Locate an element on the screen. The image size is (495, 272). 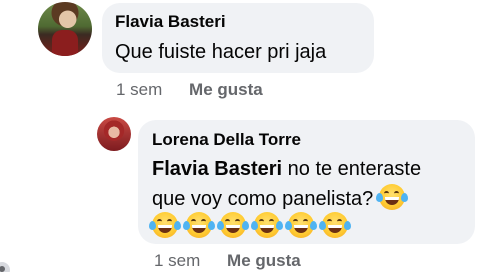
mention-link: Flavia Basteri is located at coordinates (217, 169).